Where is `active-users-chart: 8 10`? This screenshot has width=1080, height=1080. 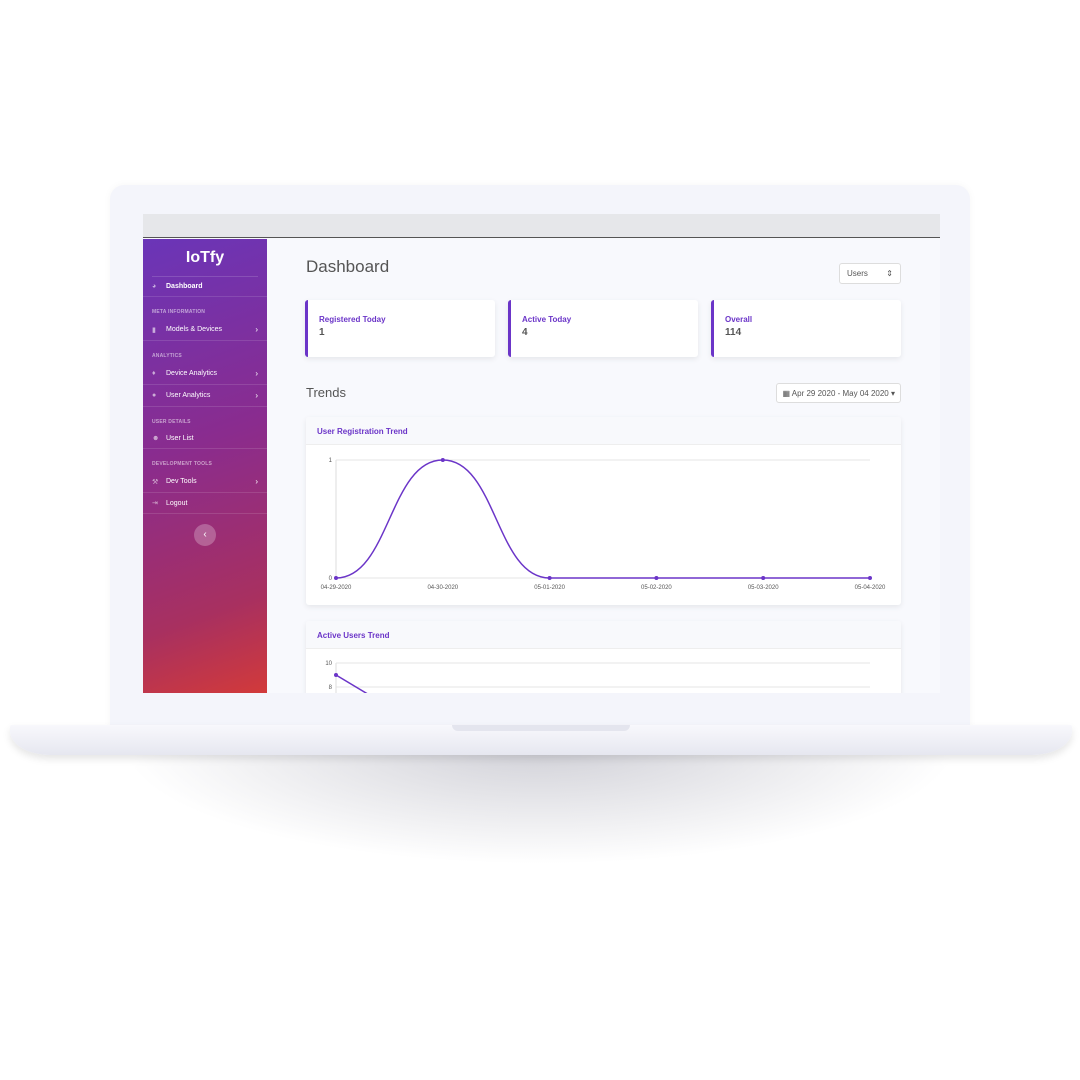 active-users-chart: 8 10 is located at coordinates (597, 677).